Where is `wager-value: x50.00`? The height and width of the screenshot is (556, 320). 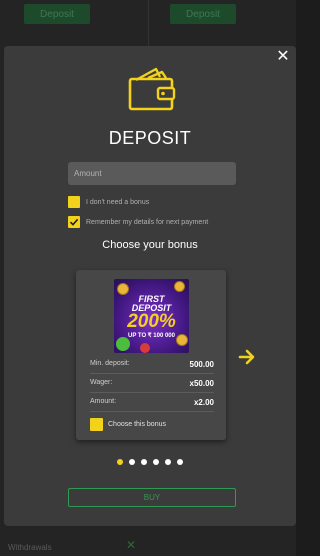
wager-value: x50.00 is located at coordinates (201, 383).